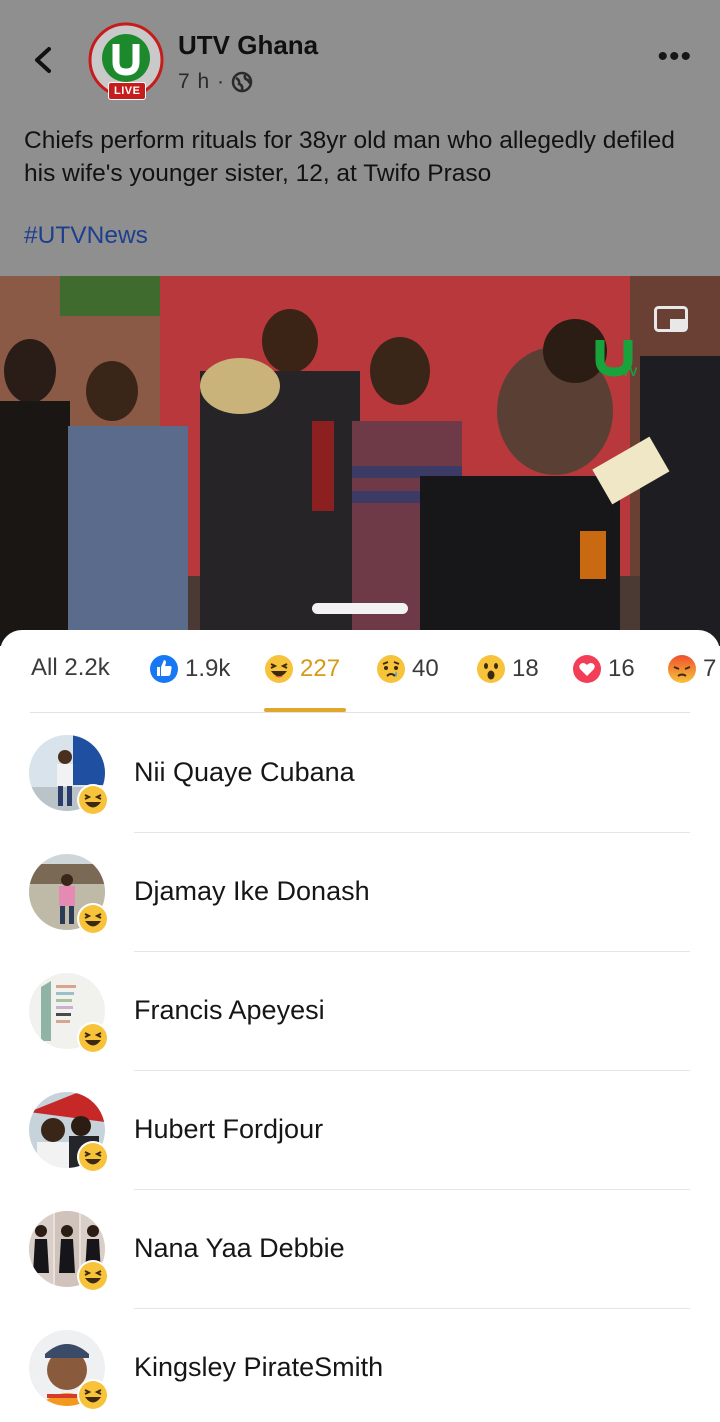 Image resolution: width=720 pixels, height=1422 pixels. I want to click on list-item: Djamay Ike Donash, so click(360, 892).